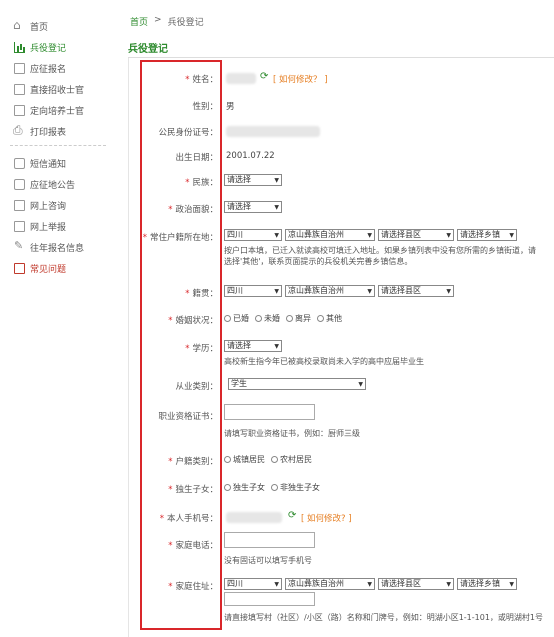  I want to click on title-divider, so click(341, 57).